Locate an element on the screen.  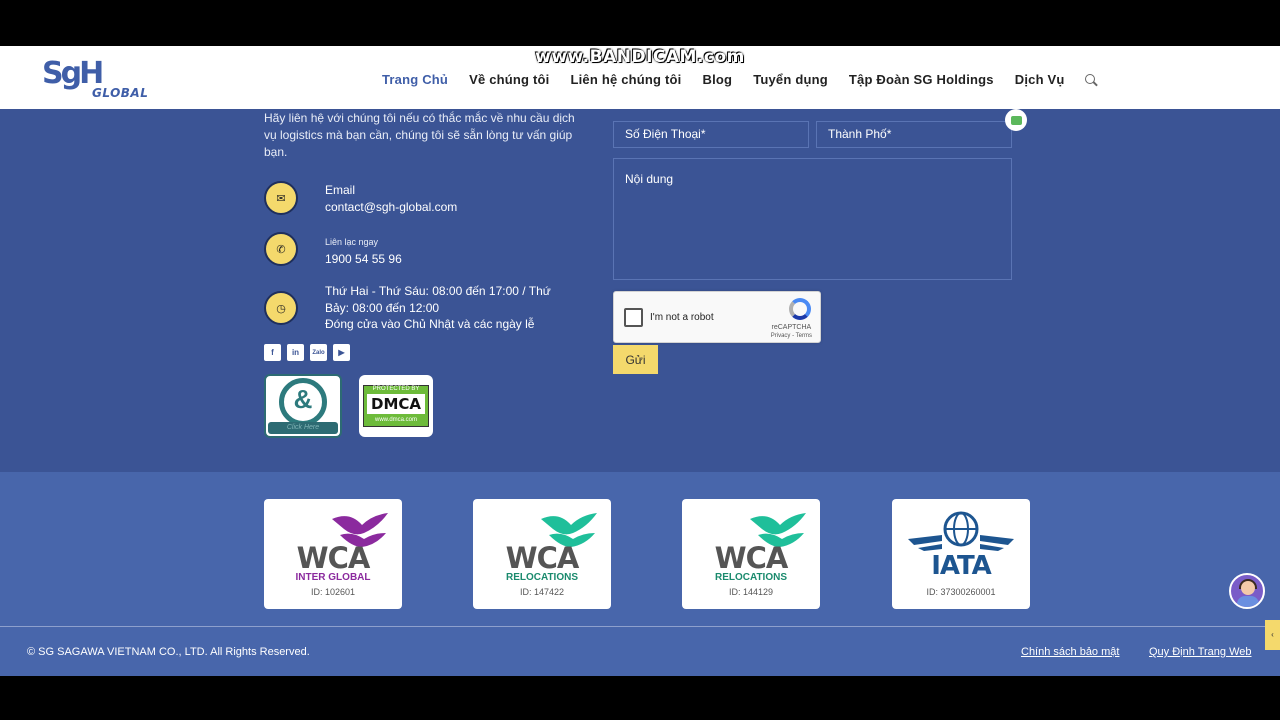
hours-line-2: Bảy: 08:00 đến 12:00 is located at coordinates (382, 307).